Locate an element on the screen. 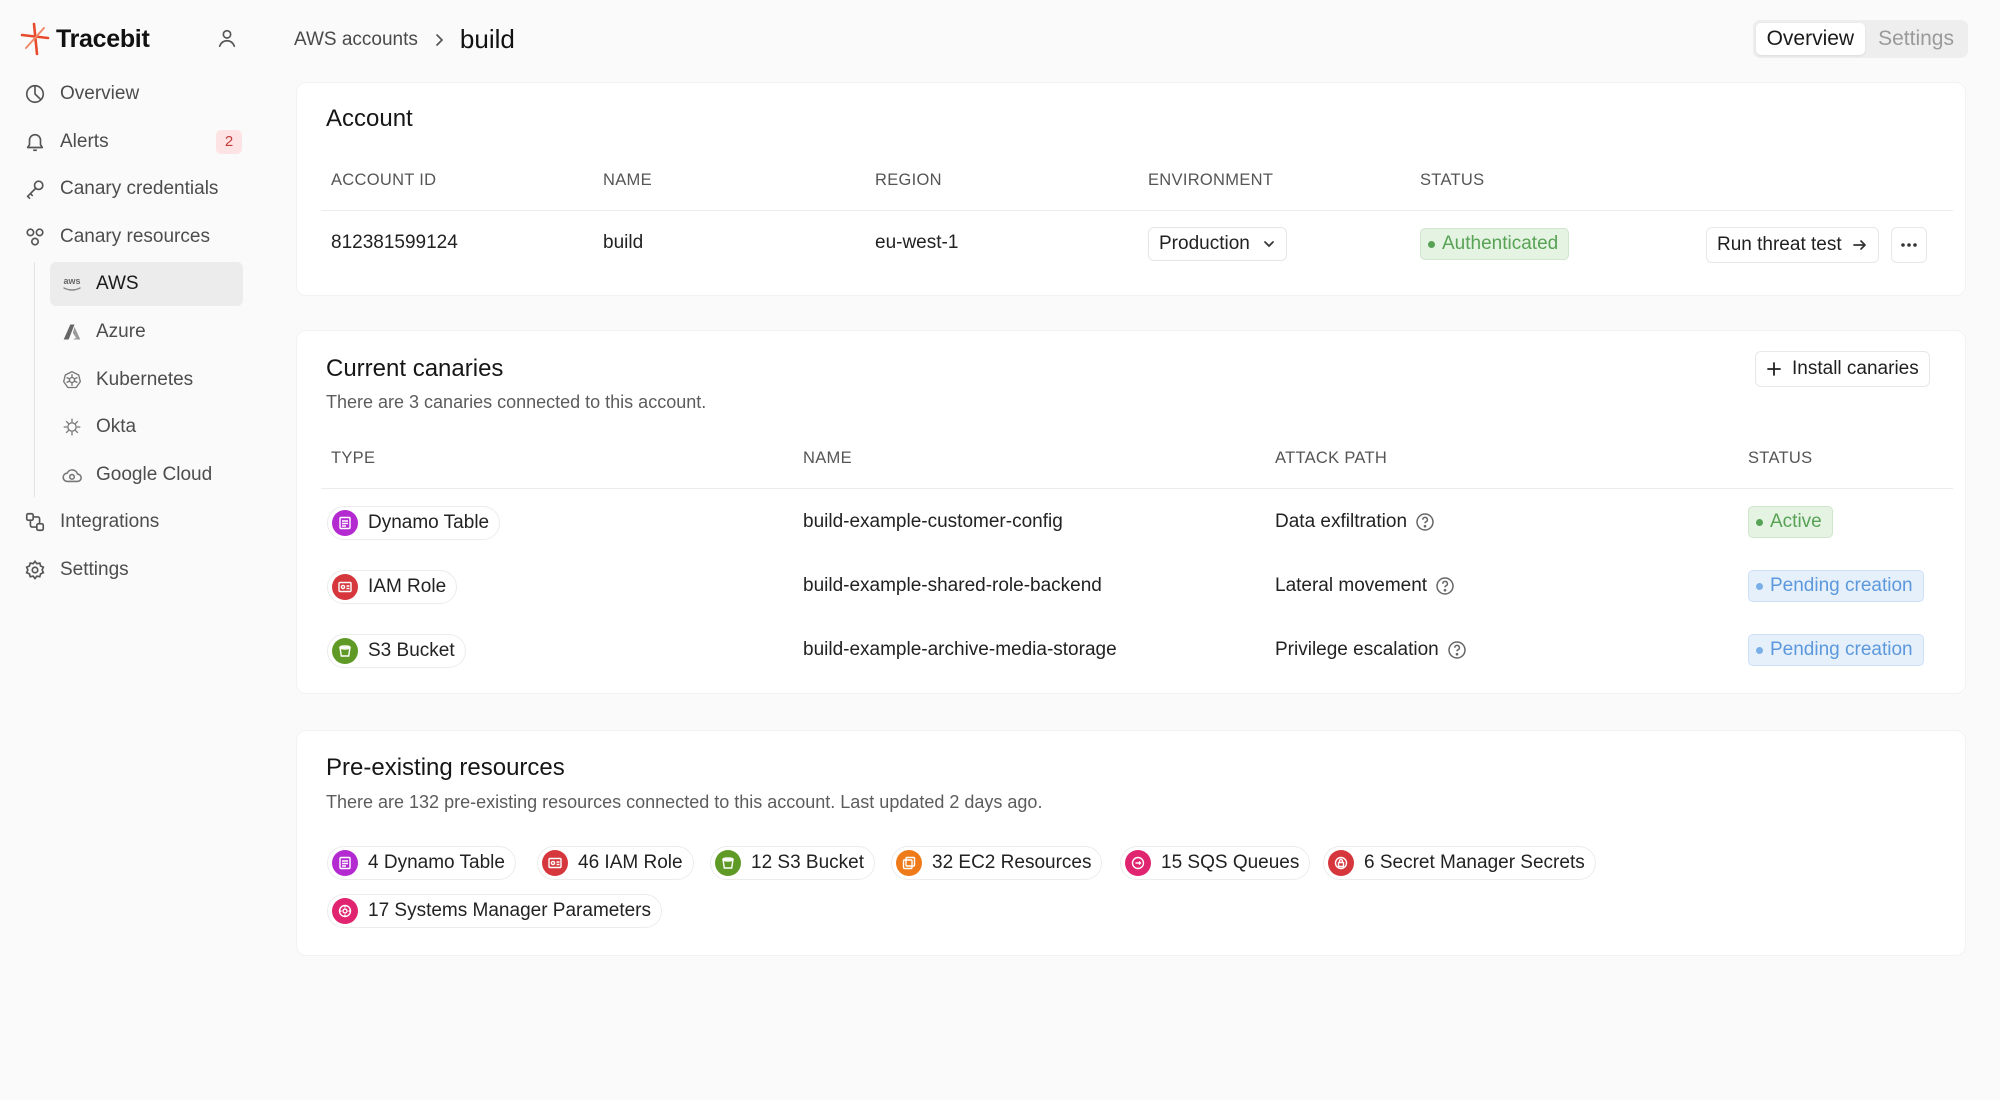  breadcrumb-parent-link: AWS accounts is located at coordinates (356, 40).